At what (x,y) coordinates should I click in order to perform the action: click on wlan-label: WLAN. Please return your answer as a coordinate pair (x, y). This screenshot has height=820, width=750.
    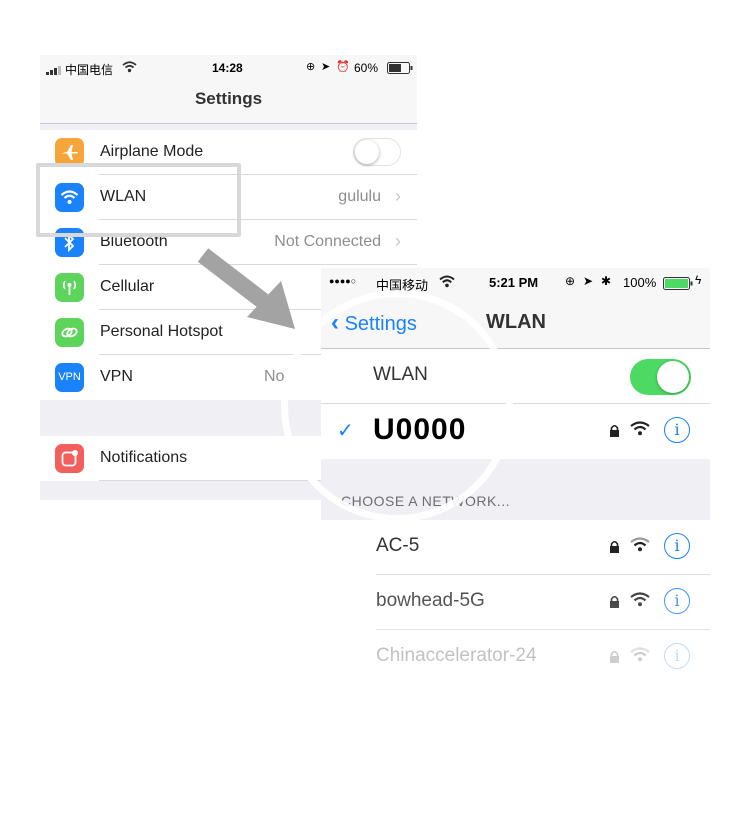
    Looking at the image, I should click on (400, 374).